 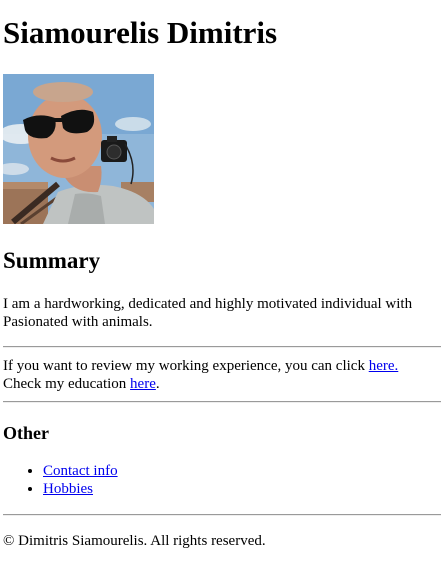 I want to click on list-item: Hobbies, so click(x=80, y=489).